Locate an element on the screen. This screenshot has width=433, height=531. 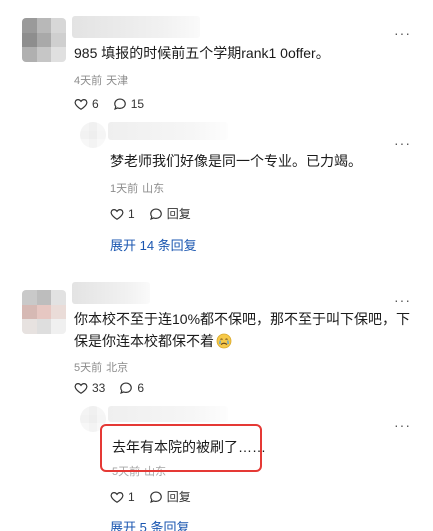
comment-text: 你本校不至于连10%都不保吧，那不至于叫下保吧，下保是你连本校都保不着 is located at coordinates (244, 330).